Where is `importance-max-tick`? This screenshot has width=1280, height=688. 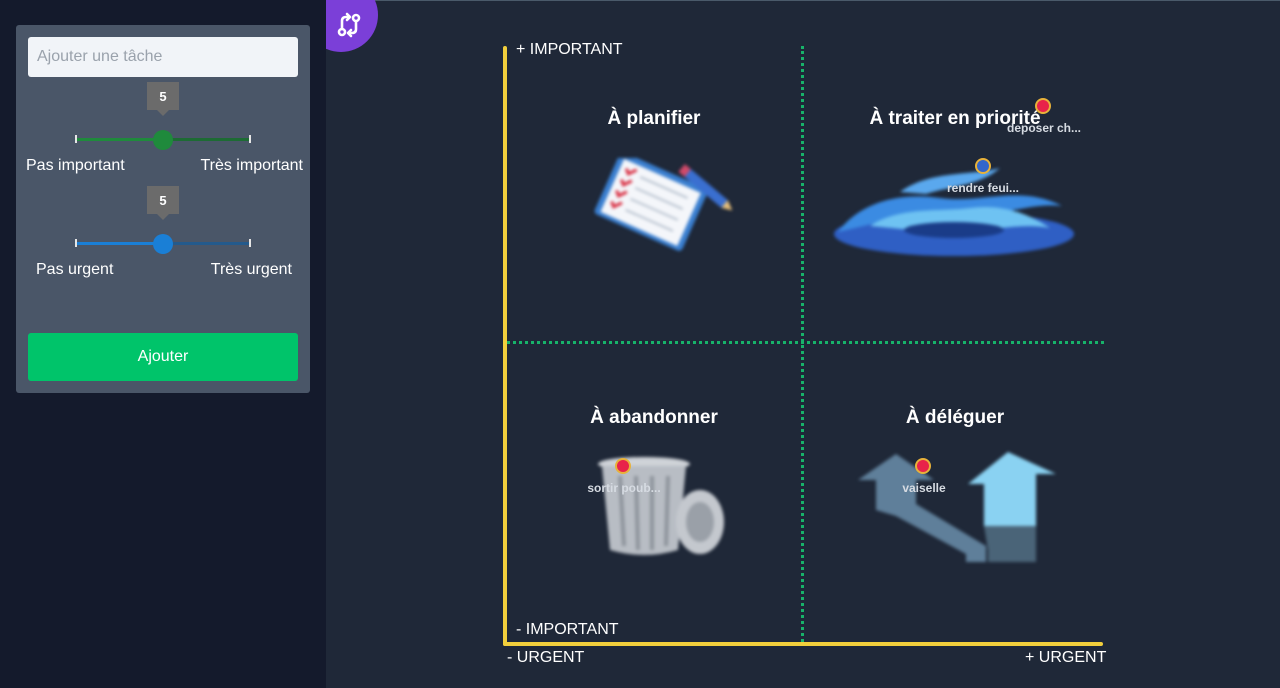 importance-max-tick is located at coordinates (250, 139).